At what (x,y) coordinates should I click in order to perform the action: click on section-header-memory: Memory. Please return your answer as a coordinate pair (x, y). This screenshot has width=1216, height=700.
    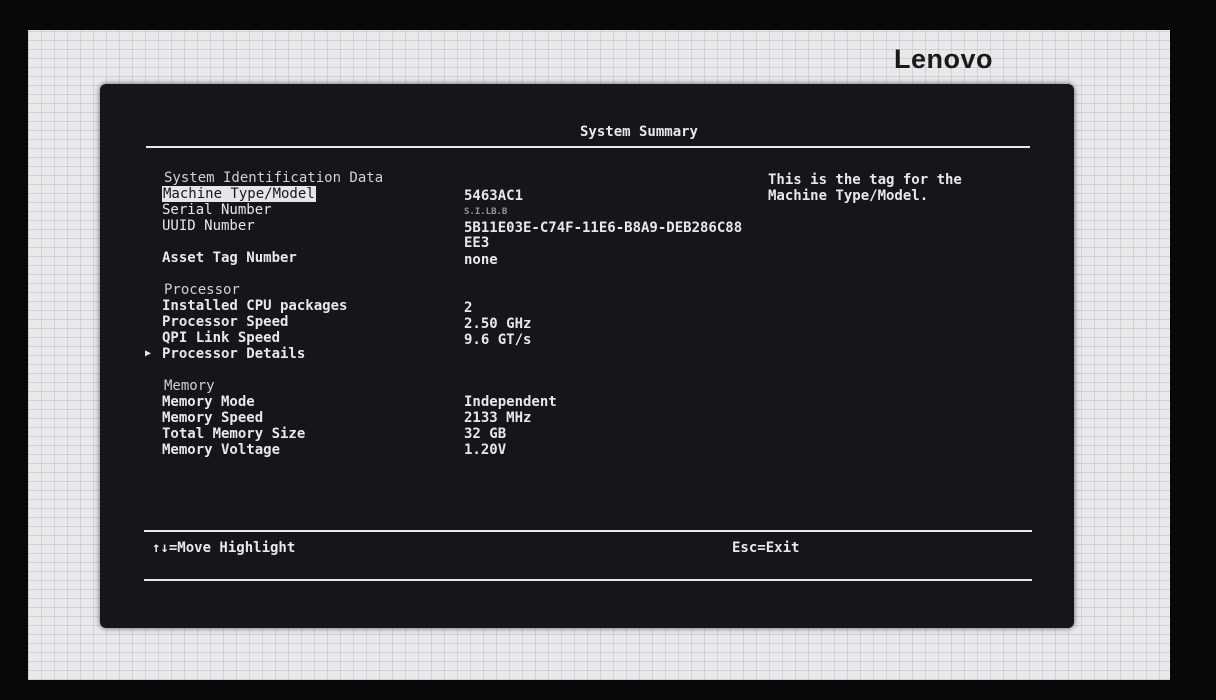
    Looking at the image, I should click on (189, 386).